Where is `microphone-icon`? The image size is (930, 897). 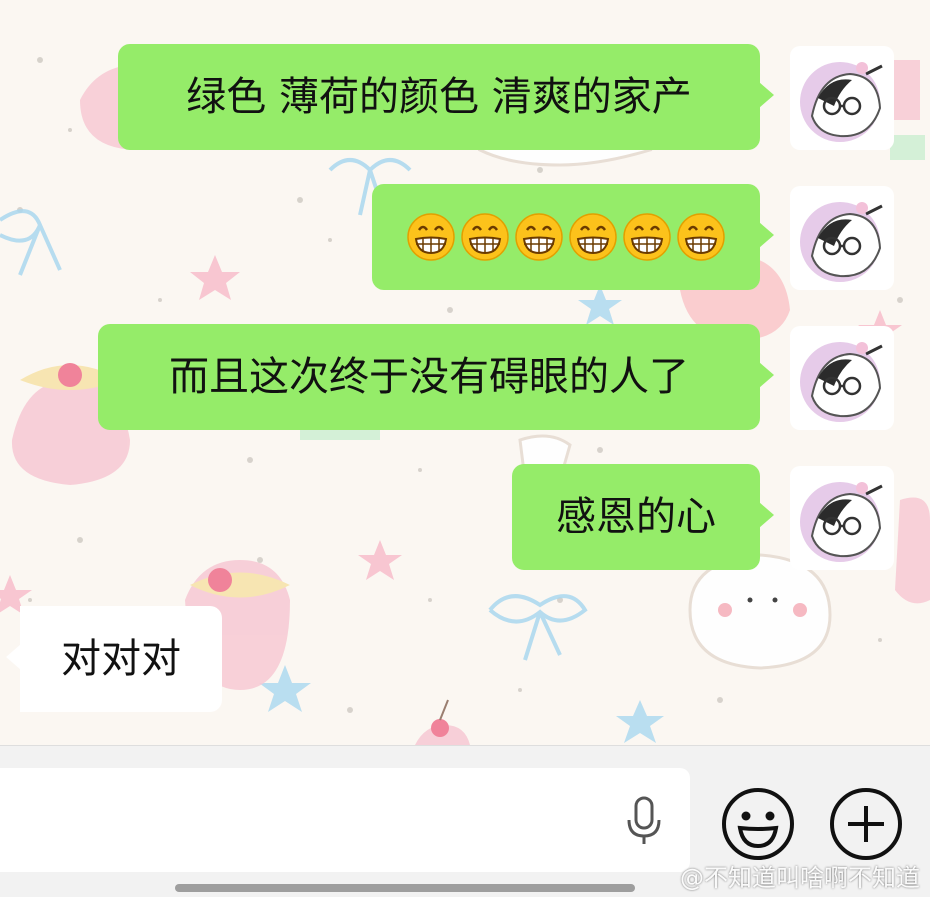
microphone-icon is located at coordinates (644, 820).